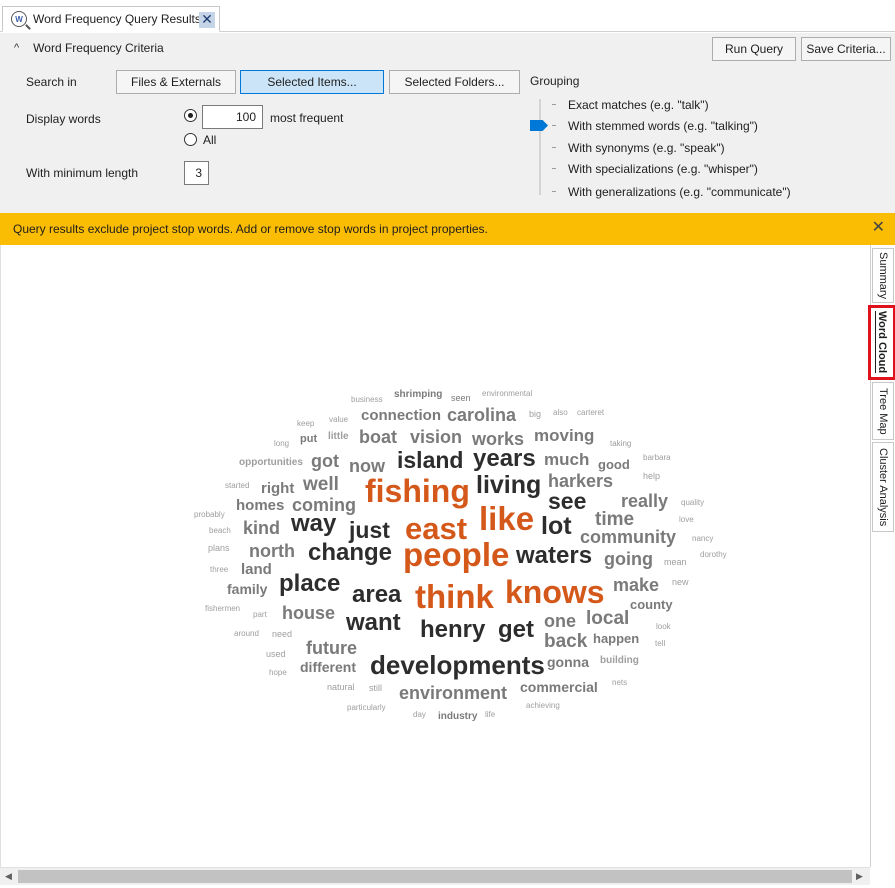 This screenshot has width=895, height=888. What do you see at coordinates (277, 488) in the screenshot?
I see `cloud-word-right: right` at bounding box center [277, 488].